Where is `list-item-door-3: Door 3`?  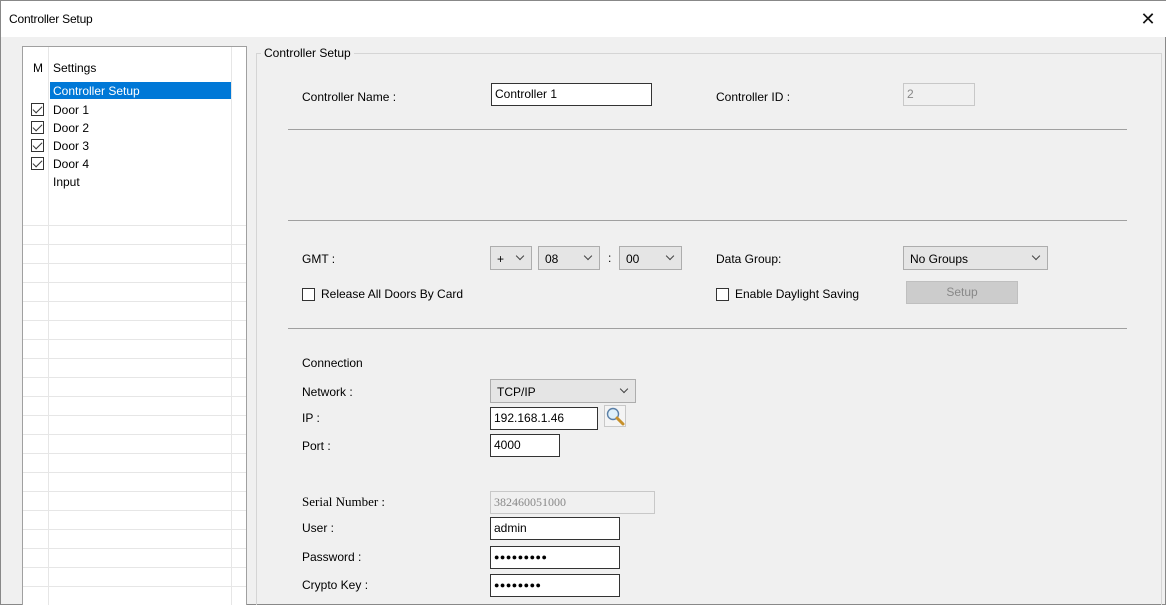
list-item-door-3: Door 3 is located at coordinates (134, 146).